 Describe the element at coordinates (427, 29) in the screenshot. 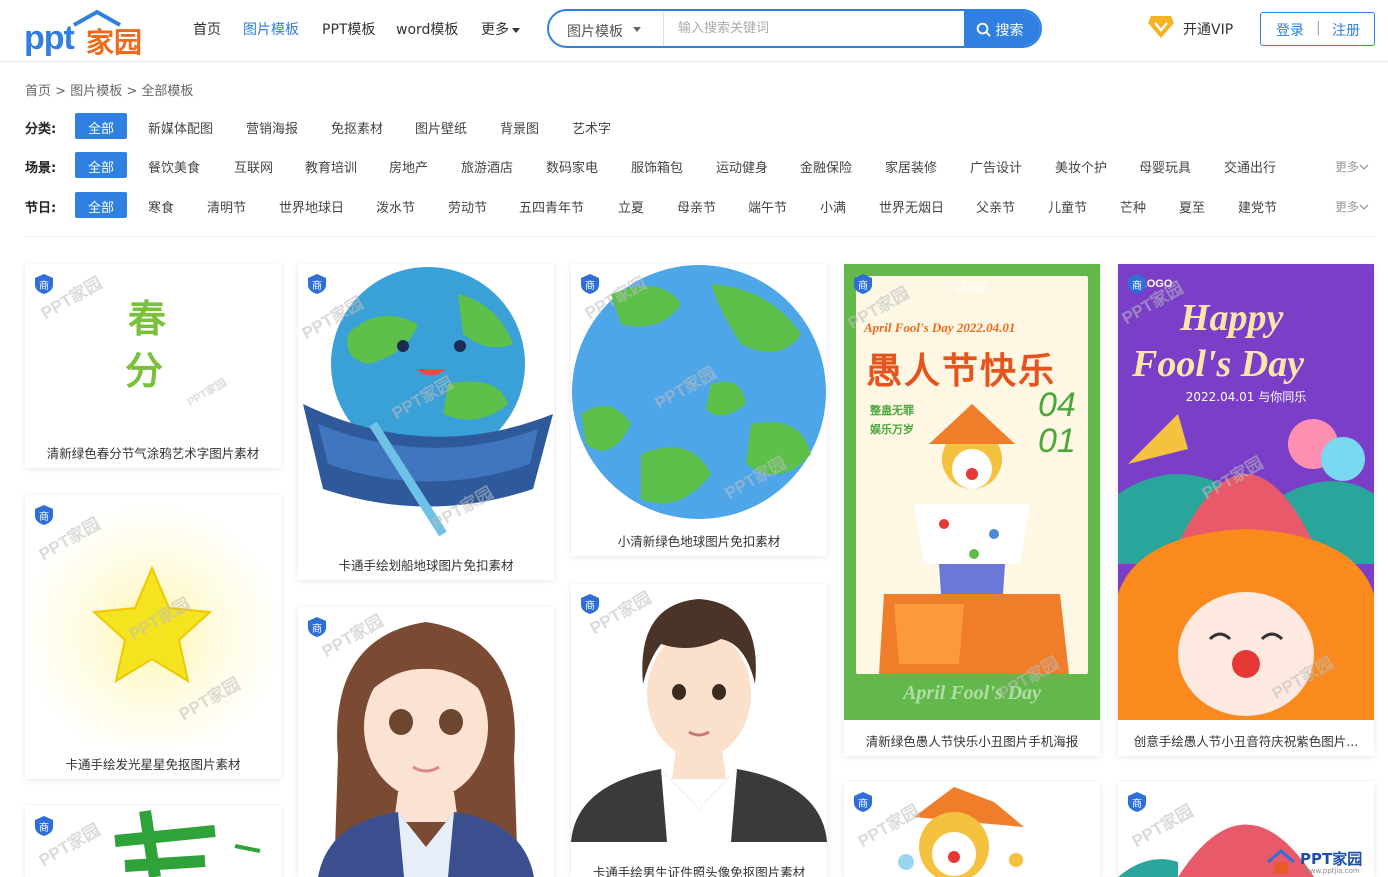

I see `nav-word-templates: word模板` at that location.